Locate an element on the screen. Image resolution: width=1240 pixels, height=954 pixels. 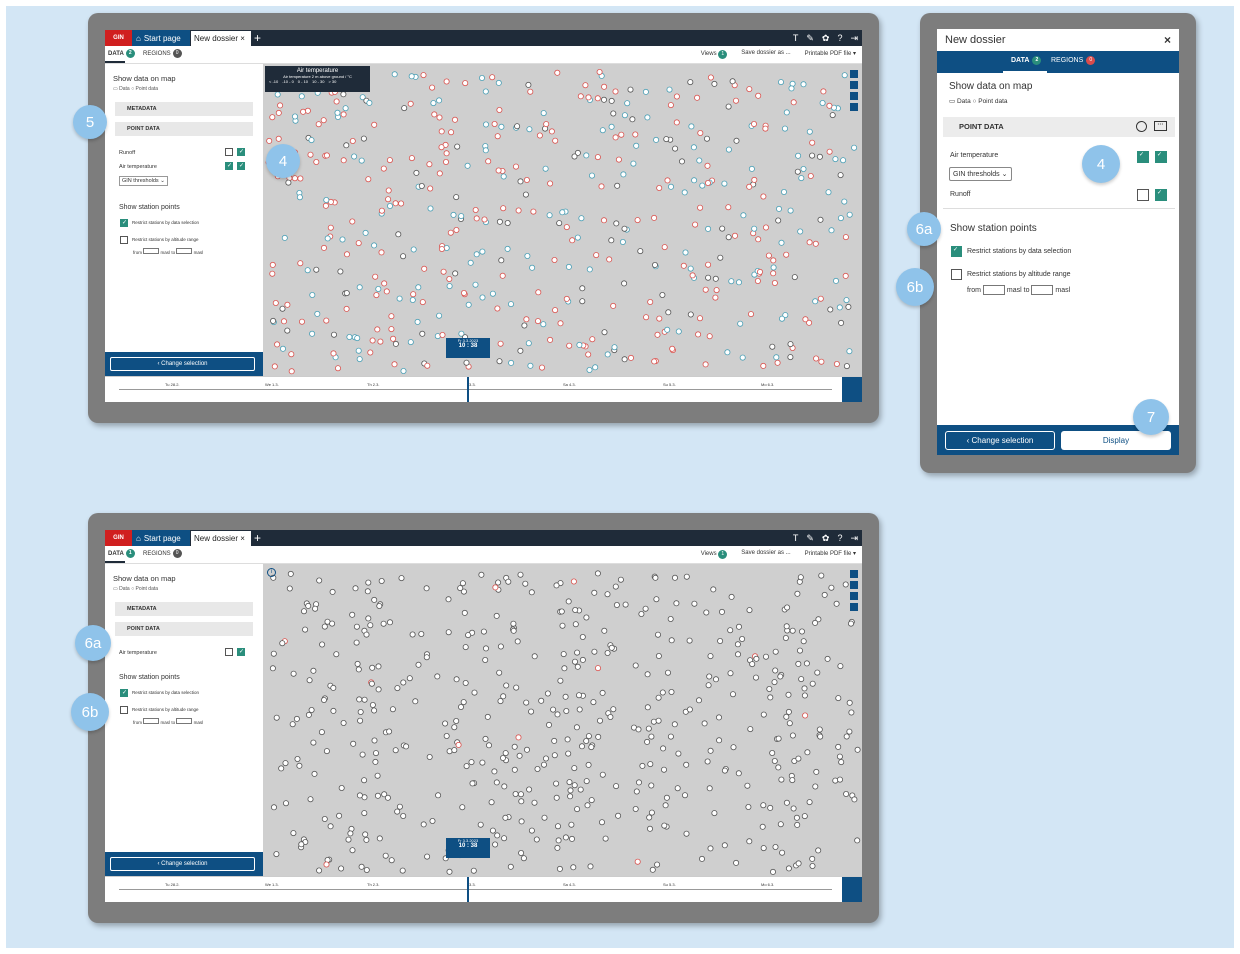
gear-icon: ✿ is located at coordinates (826, 38).